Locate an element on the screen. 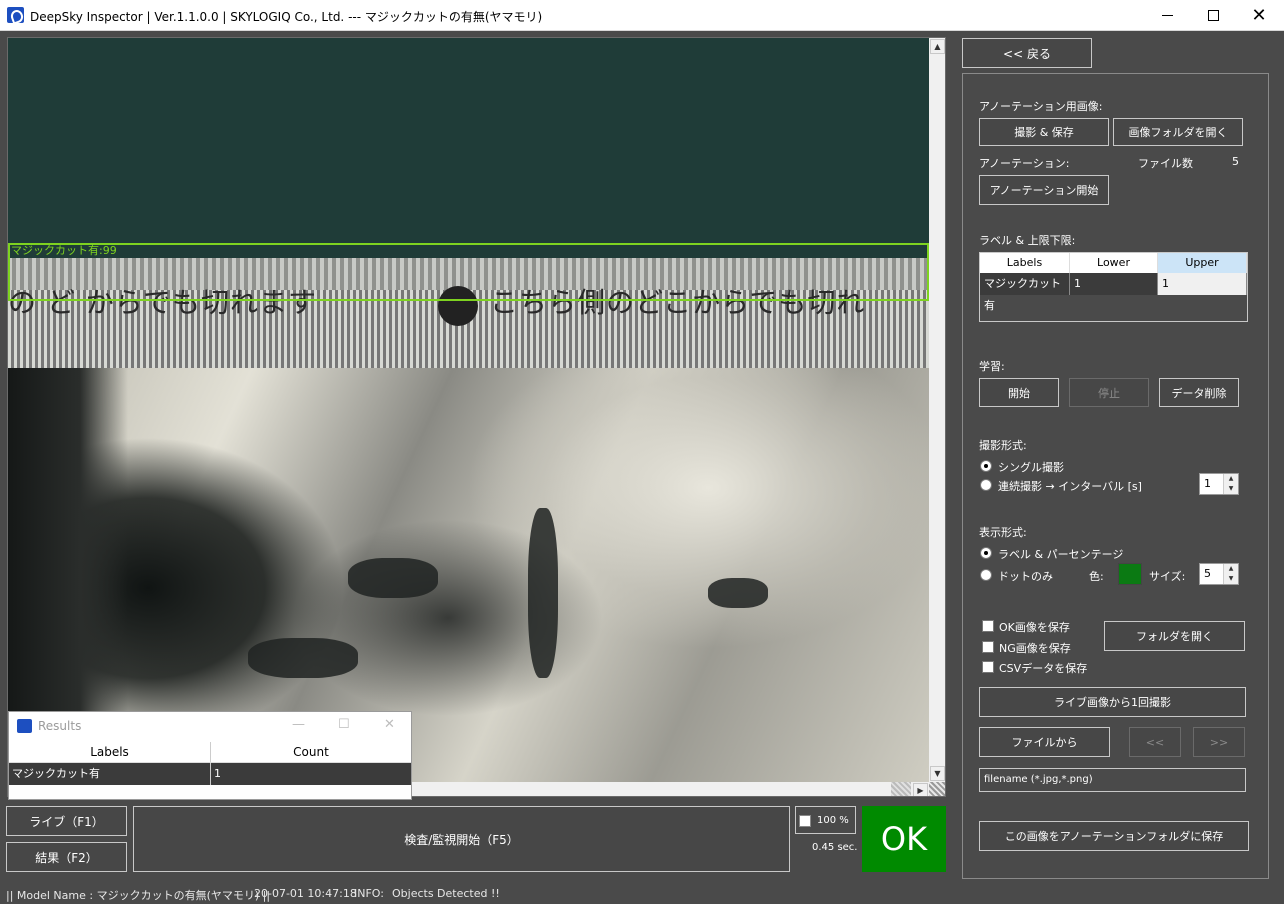 The width and height of the screenshot is (1284, 904). results-app-icon is located at coordinates (24, 726).